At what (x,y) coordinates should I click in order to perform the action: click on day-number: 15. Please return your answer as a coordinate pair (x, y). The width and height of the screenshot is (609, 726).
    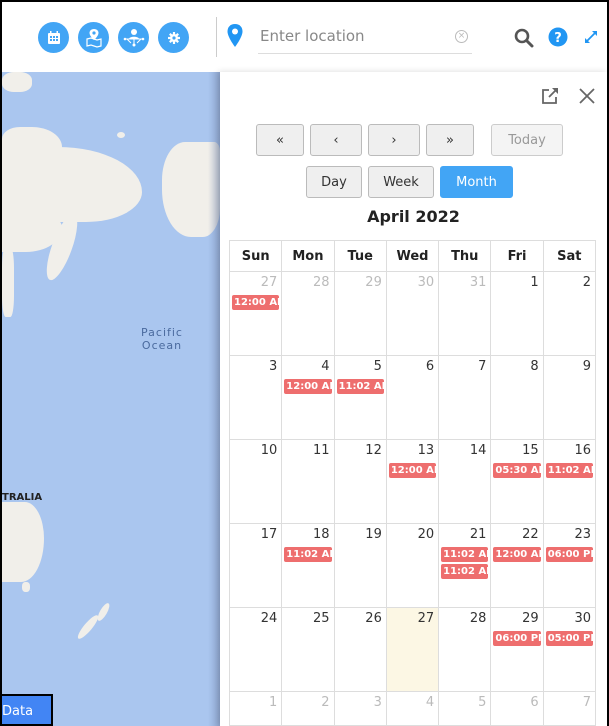
    Looking at the image, I should click on (530, 450).